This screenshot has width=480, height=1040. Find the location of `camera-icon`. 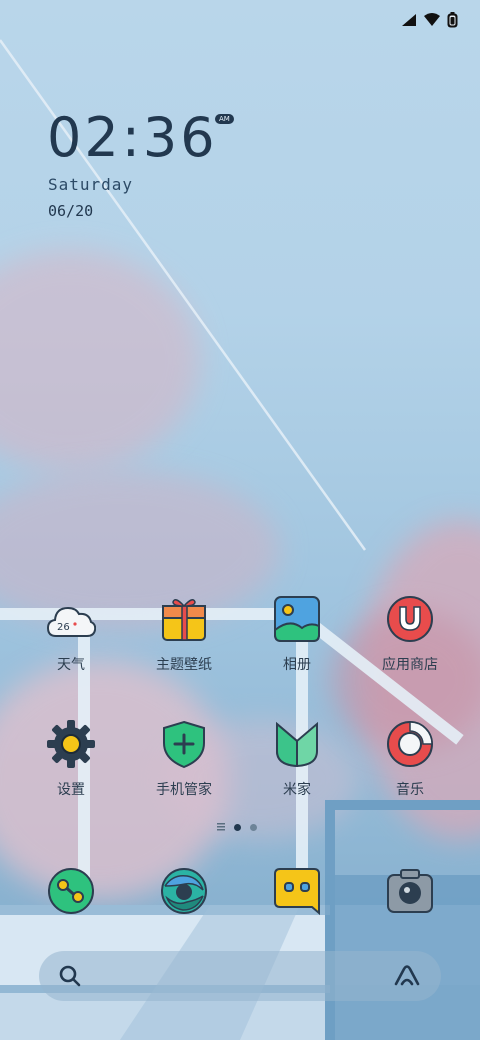

camera-icon is located at coordinates (410, 891).